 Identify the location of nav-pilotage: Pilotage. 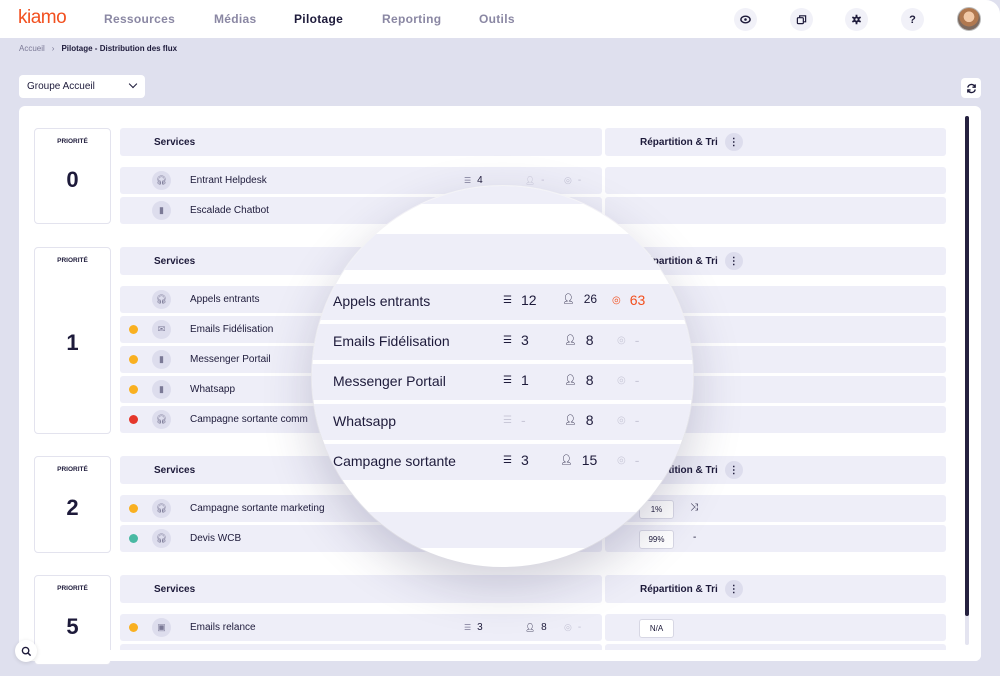
(318, 19).